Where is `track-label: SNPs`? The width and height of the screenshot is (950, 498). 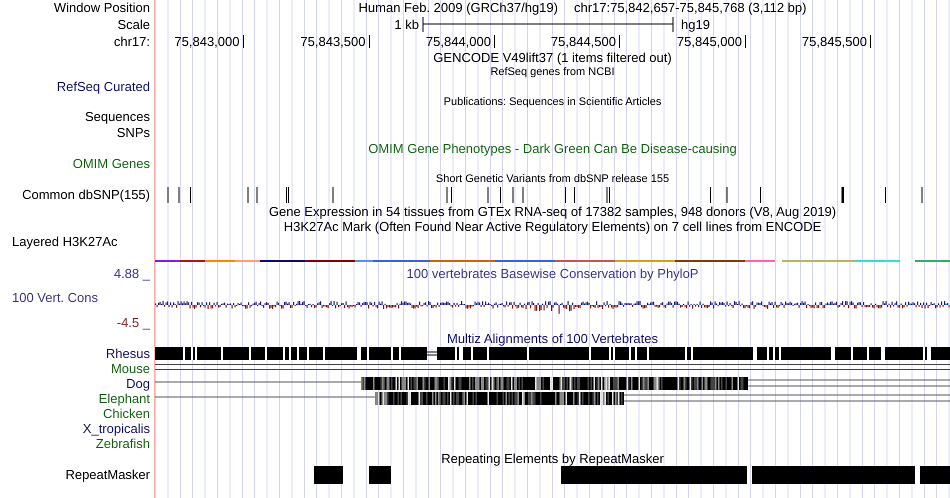
track-label: SNPs is located at coordinates (133, 133).